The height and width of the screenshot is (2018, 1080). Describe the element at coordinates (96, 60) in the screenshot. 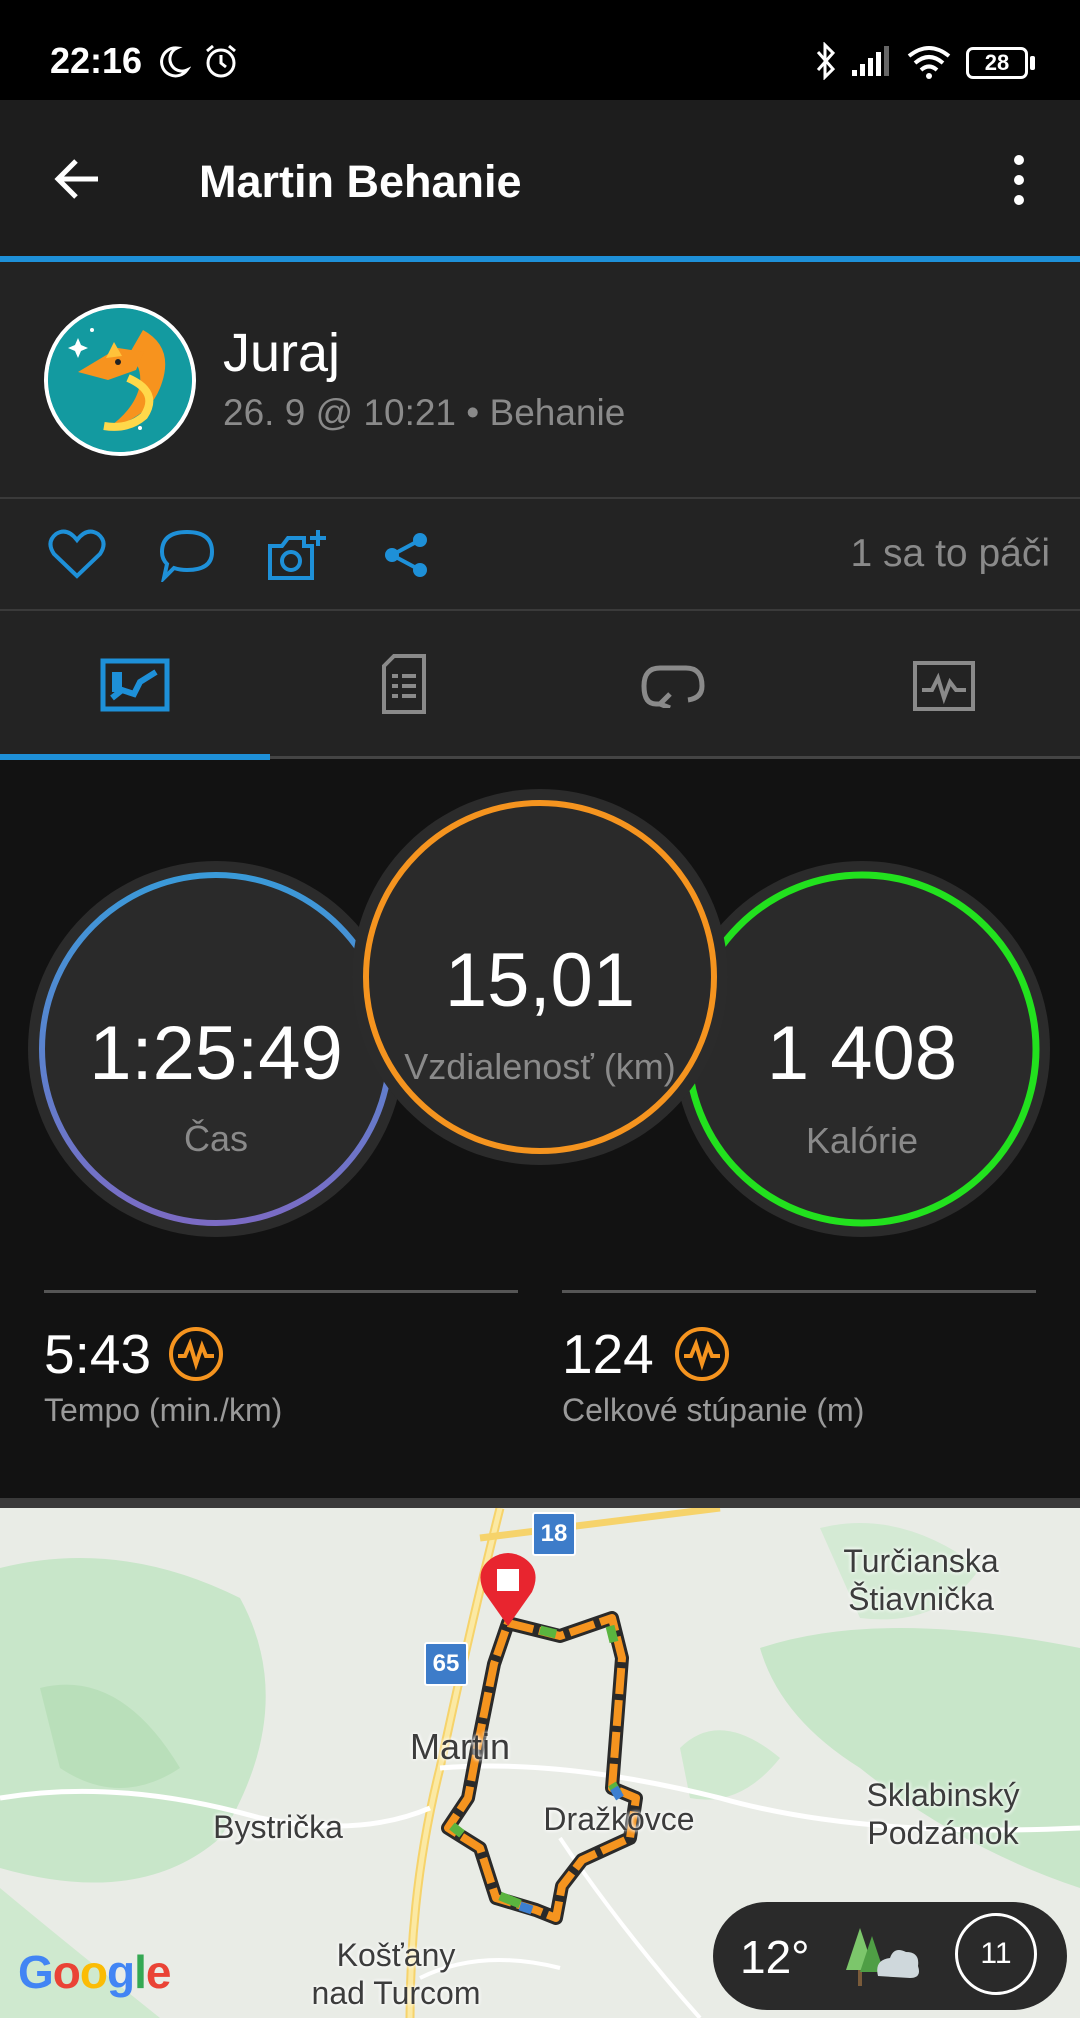

I see `status-time: 22:16` at that location.